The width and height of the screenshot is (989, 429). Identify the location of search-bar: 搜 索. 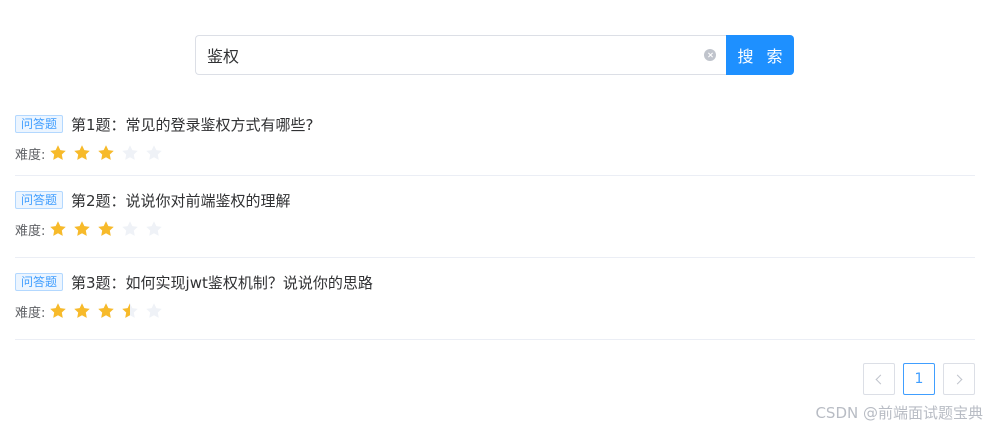
(494, 55).